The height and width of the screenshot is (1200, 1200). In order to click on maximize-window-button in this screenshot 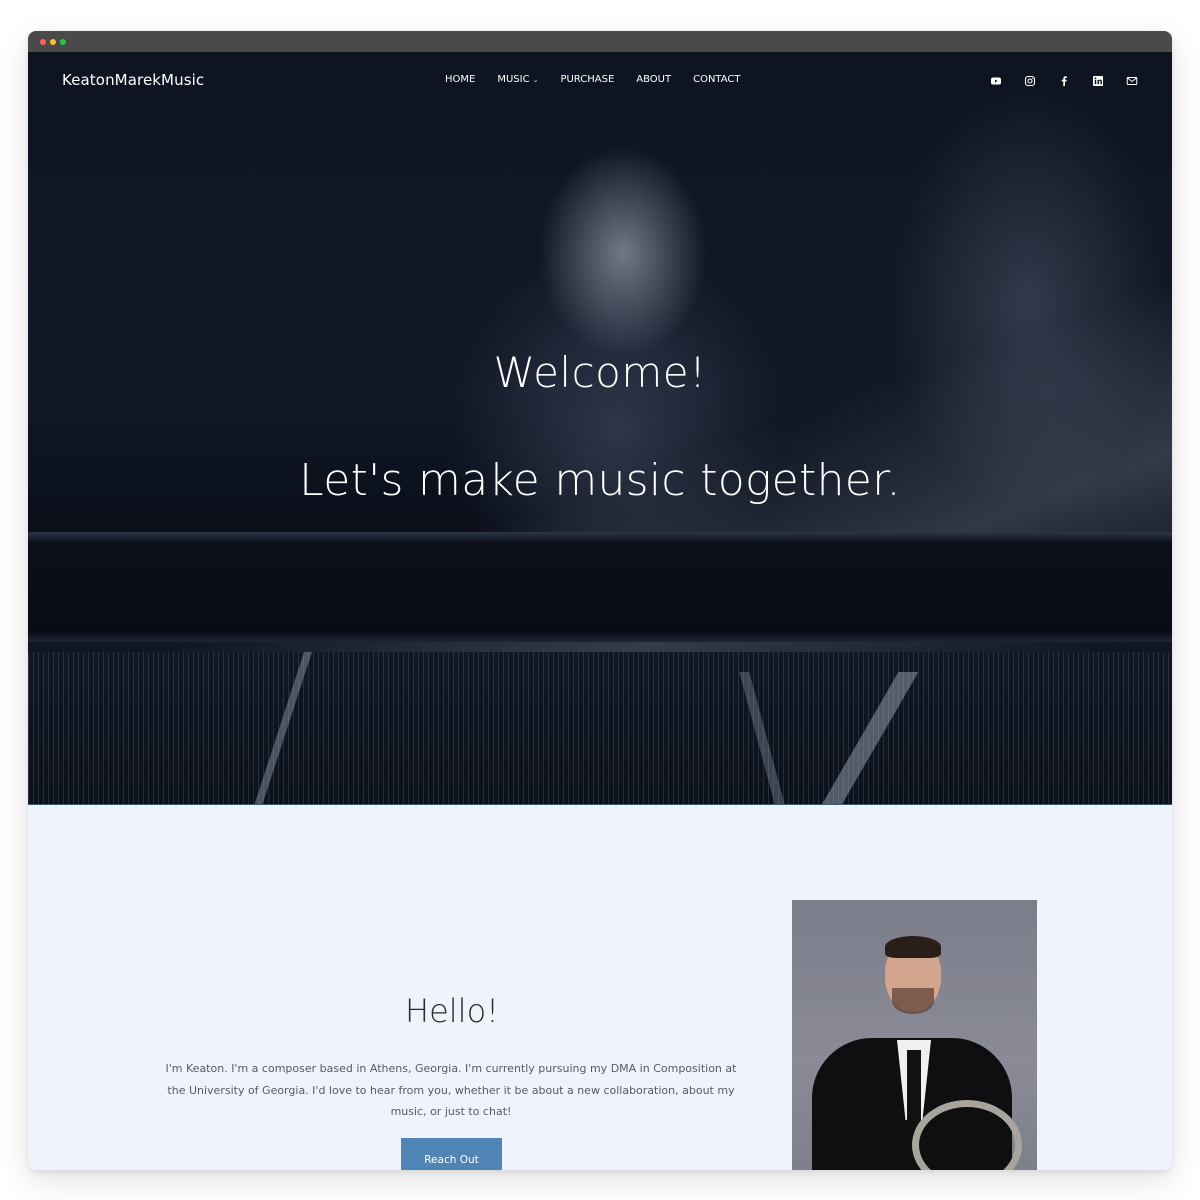, I will do `click(63, 41)`.